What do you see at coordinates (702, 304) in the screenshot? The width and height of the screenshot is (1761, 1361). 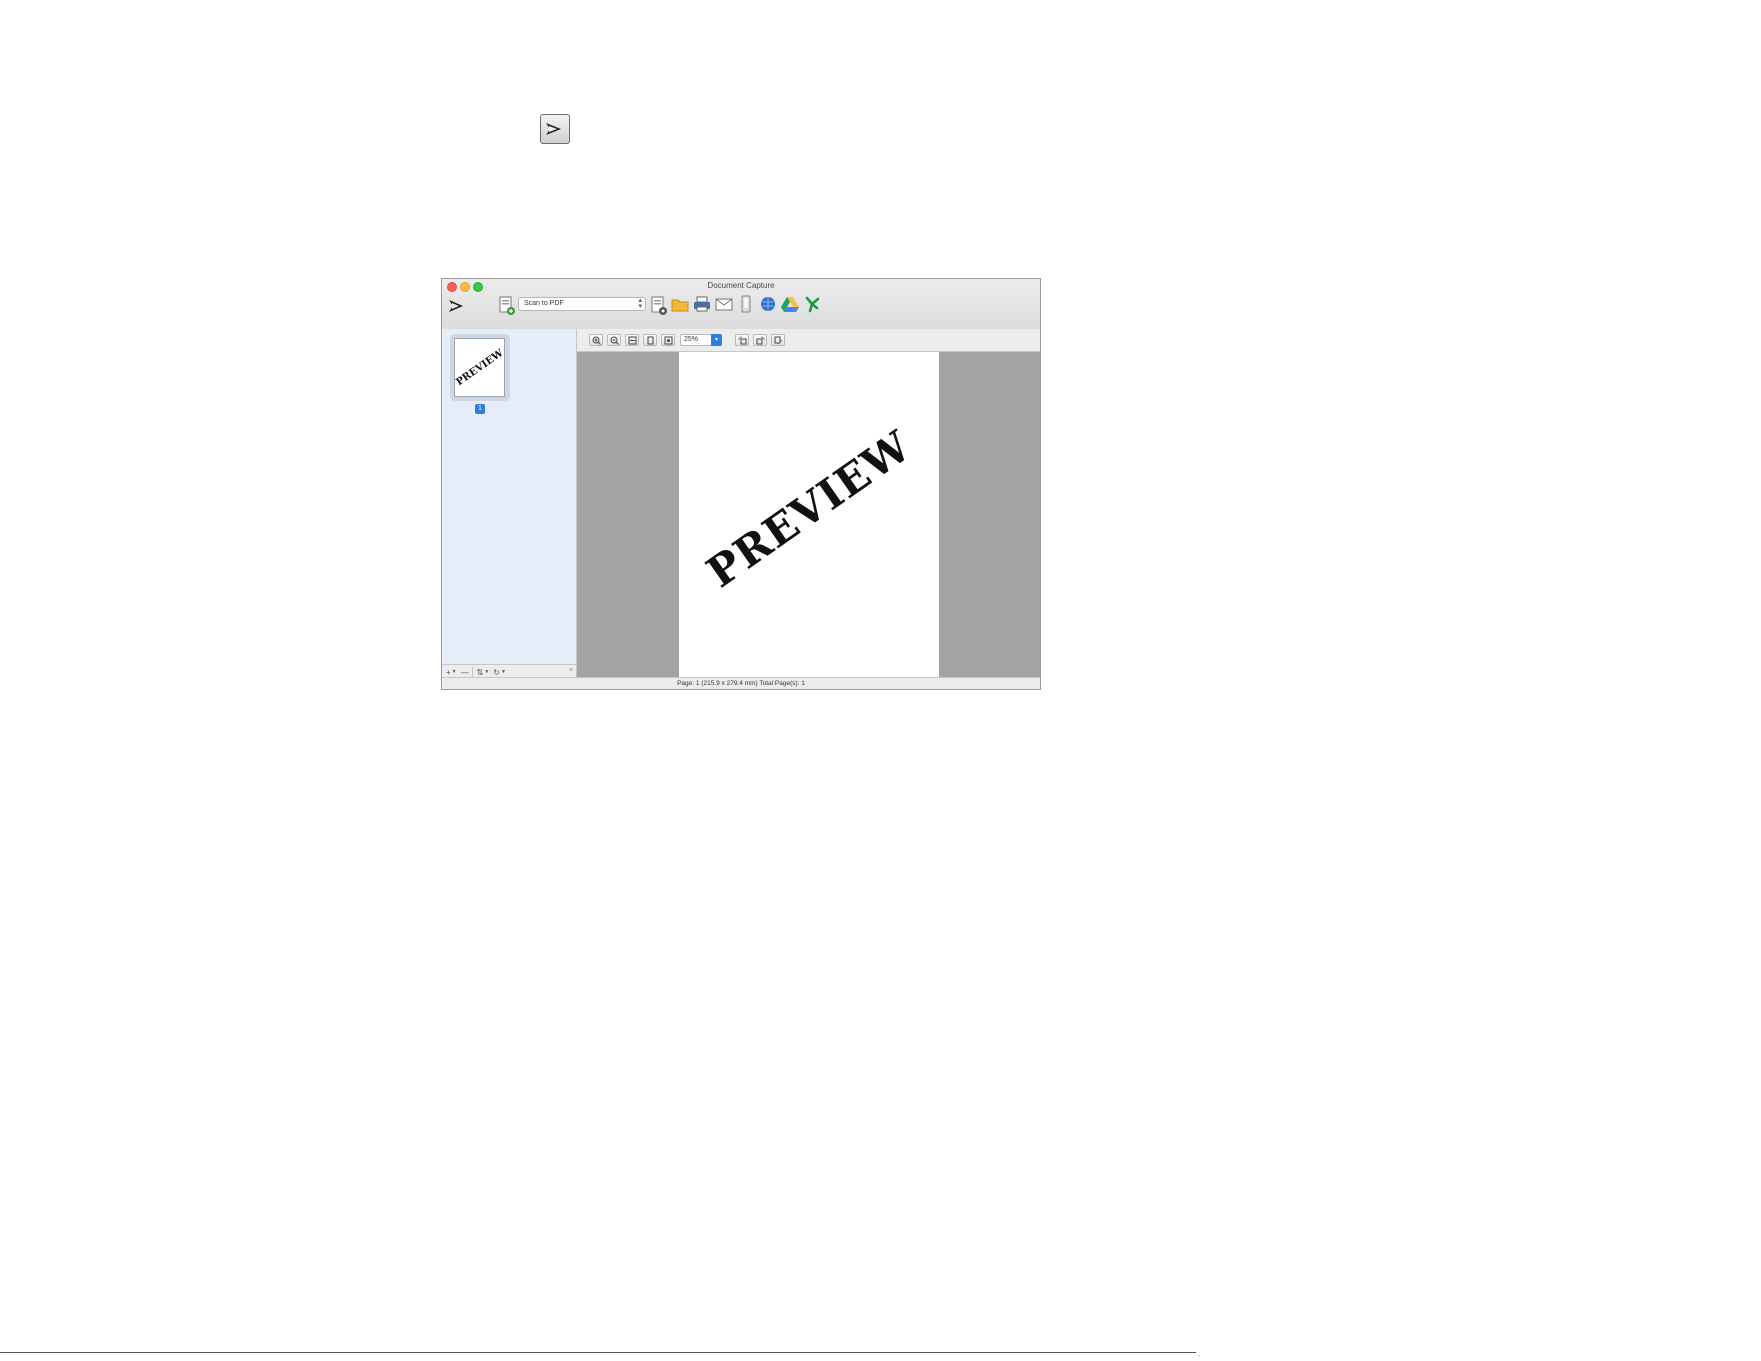 I see `printer-icon` at bounding box center [702, 304].